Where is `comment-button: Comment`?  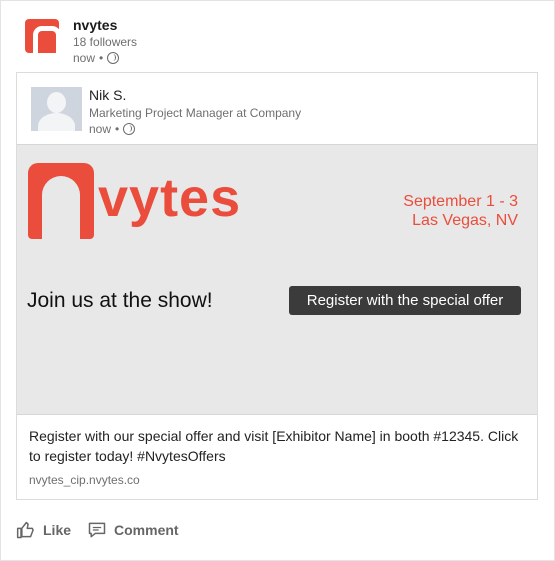
comment-button: Comment is located at coordinates (133, 530).